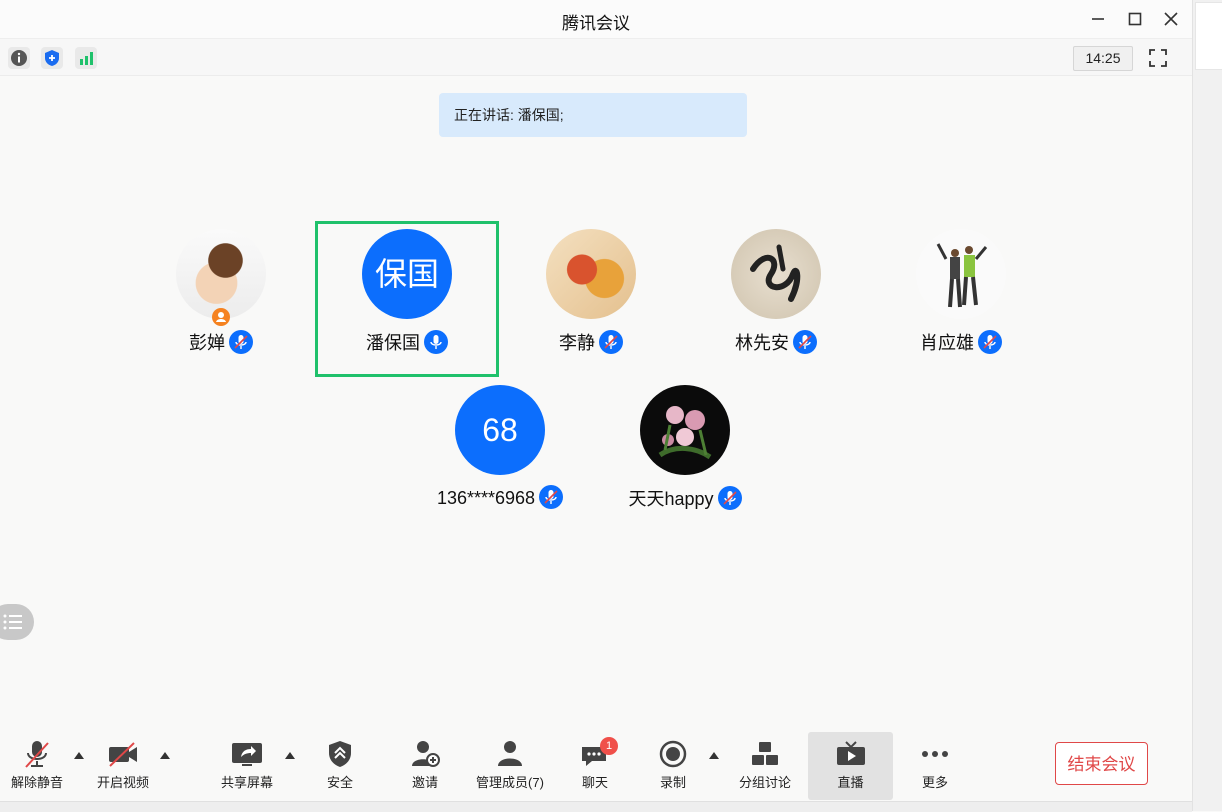  What do you see at coordinates (577, 343) in the screenshot?
I see `participant-name-text: 李静` at bounding box center [577, 343].